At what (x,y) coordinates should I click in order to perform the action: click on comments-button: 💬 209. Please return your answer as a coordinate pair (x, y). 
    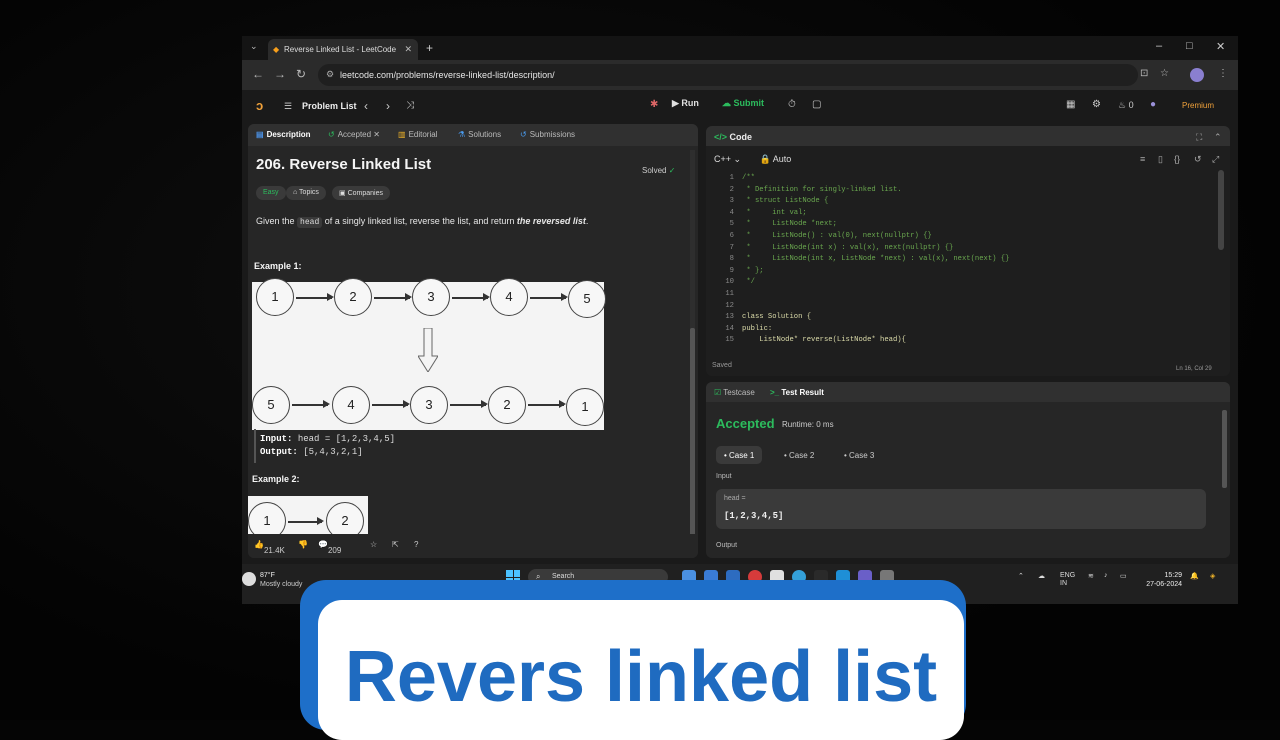
    Looking at the image, I should click on (329, 547).